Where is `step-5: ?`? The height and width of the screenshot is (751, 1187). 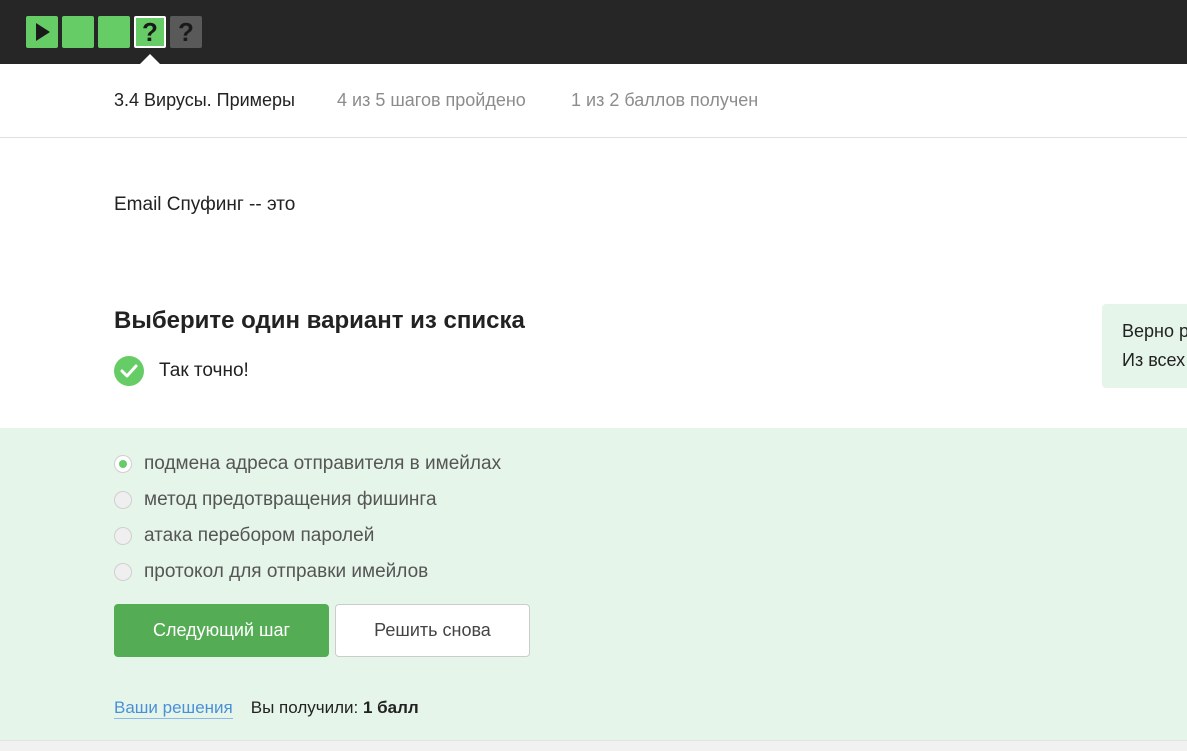 step-5: ? is located at coordinates (186, 32).